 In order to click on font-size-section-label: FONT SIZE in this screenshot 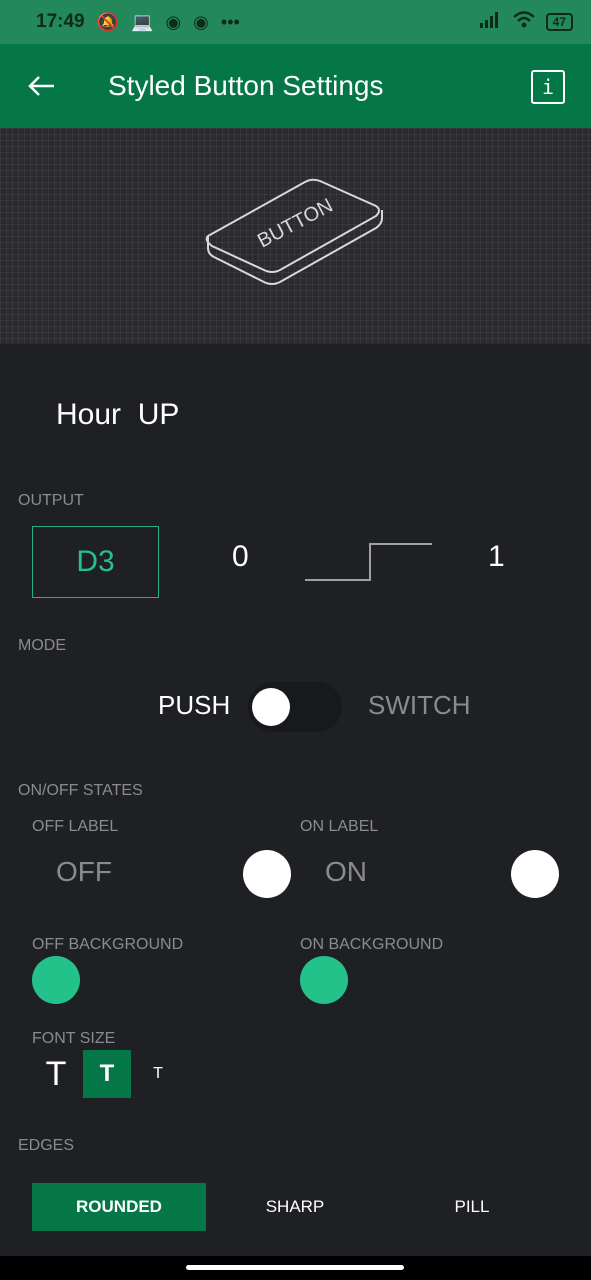, I will do `click(74, 1038)`.